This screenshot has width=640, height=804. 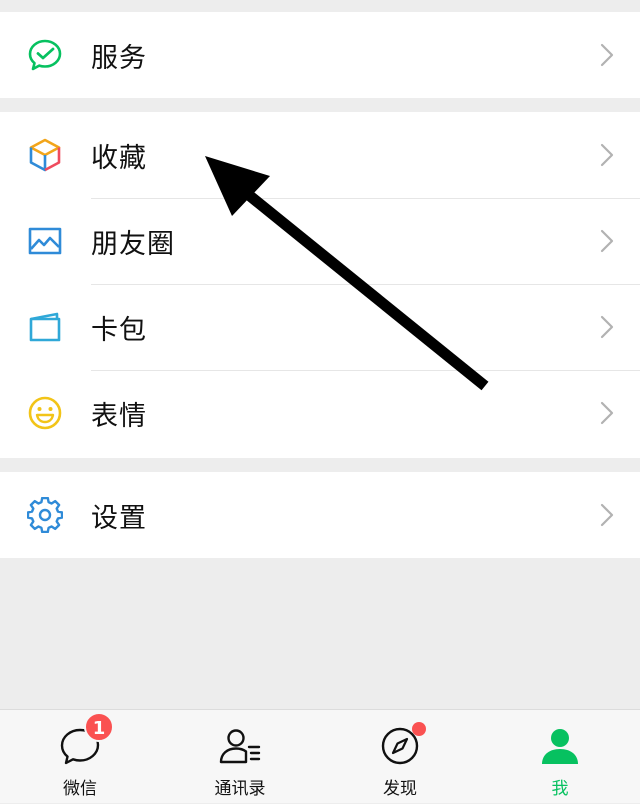 What do you see at coordinates (560, 789) in the screenshot?
I see `tab-me-label: 我` at bounding box center [560, 789].